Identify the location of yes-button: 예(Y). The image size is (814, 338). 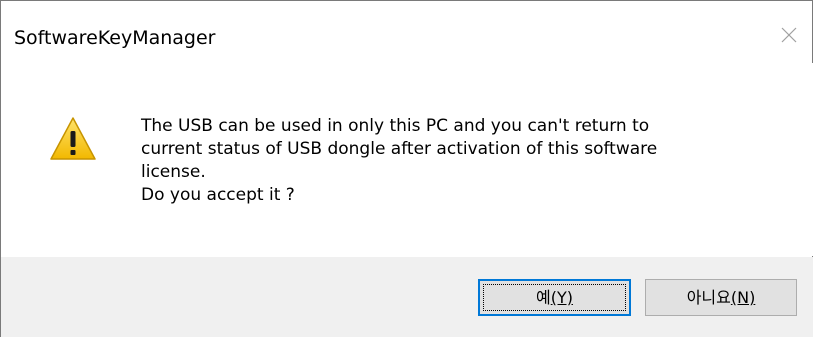
(554, 297).